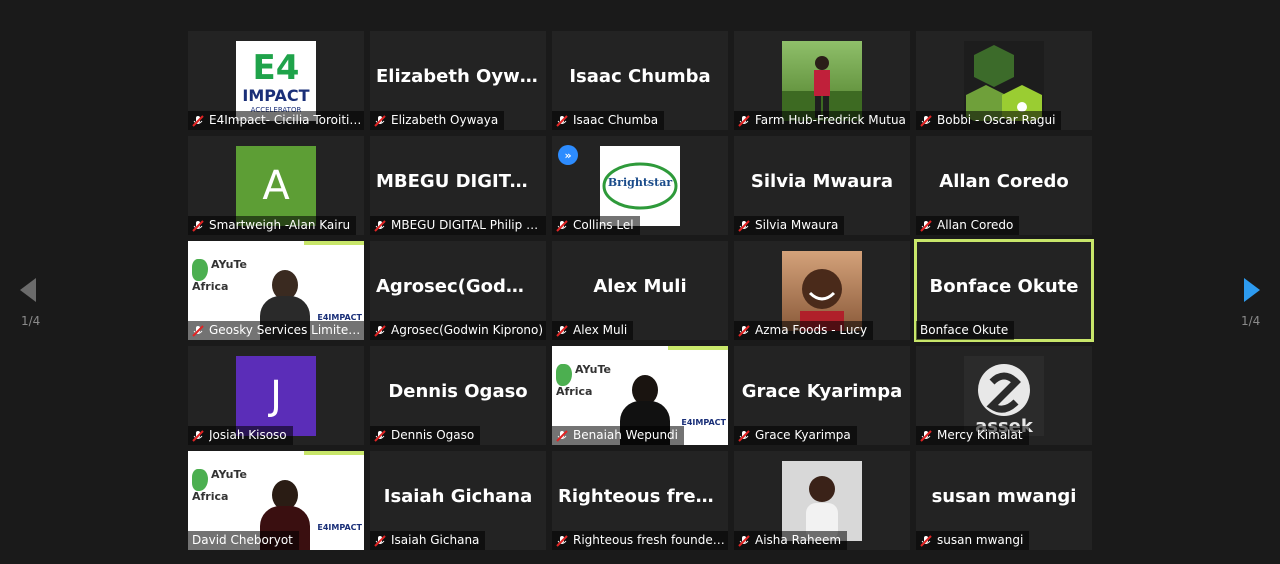 Image resolution: width=1280 pixels, height=564 pixels. Describe the element at coordinates (822, 391) in the screenshot. I see `participant-display-name: Grace Kyarimpa` at that location.